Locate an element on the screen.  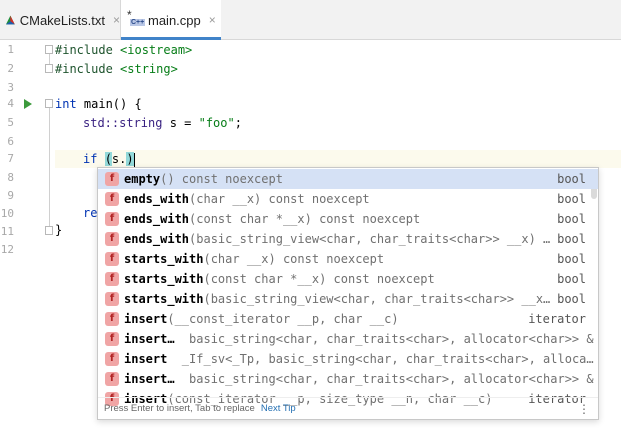
tab-main-cpp: * C++ main.cpp × is located at coordinates (171, 20).